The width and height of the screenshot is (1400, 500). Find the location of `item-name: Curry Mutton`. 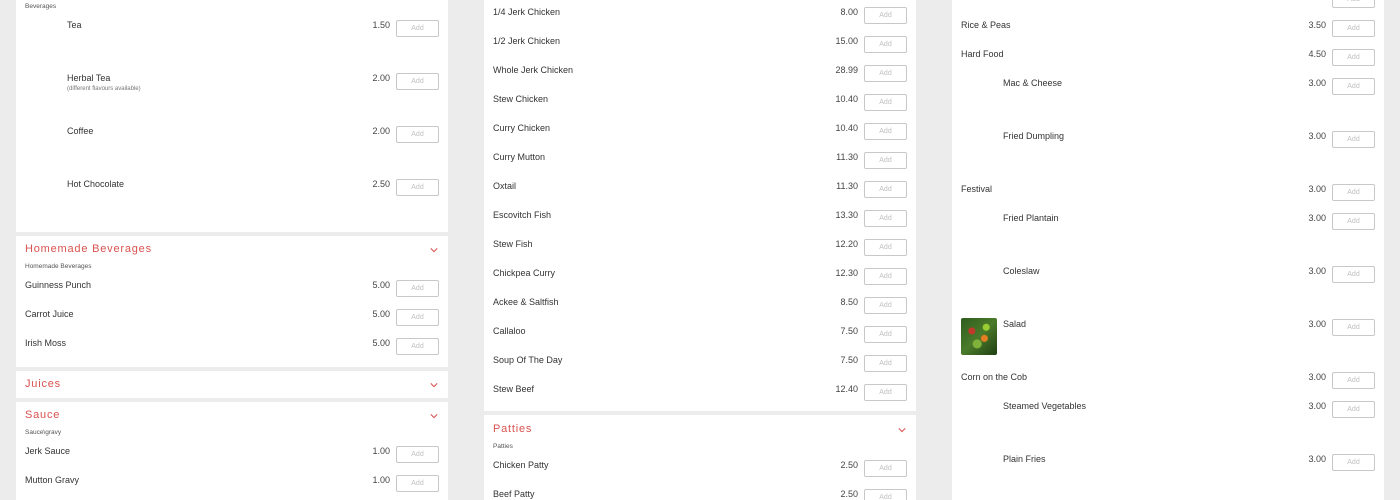

item-name: Curry Mutton is located at coordinates (519, 157).